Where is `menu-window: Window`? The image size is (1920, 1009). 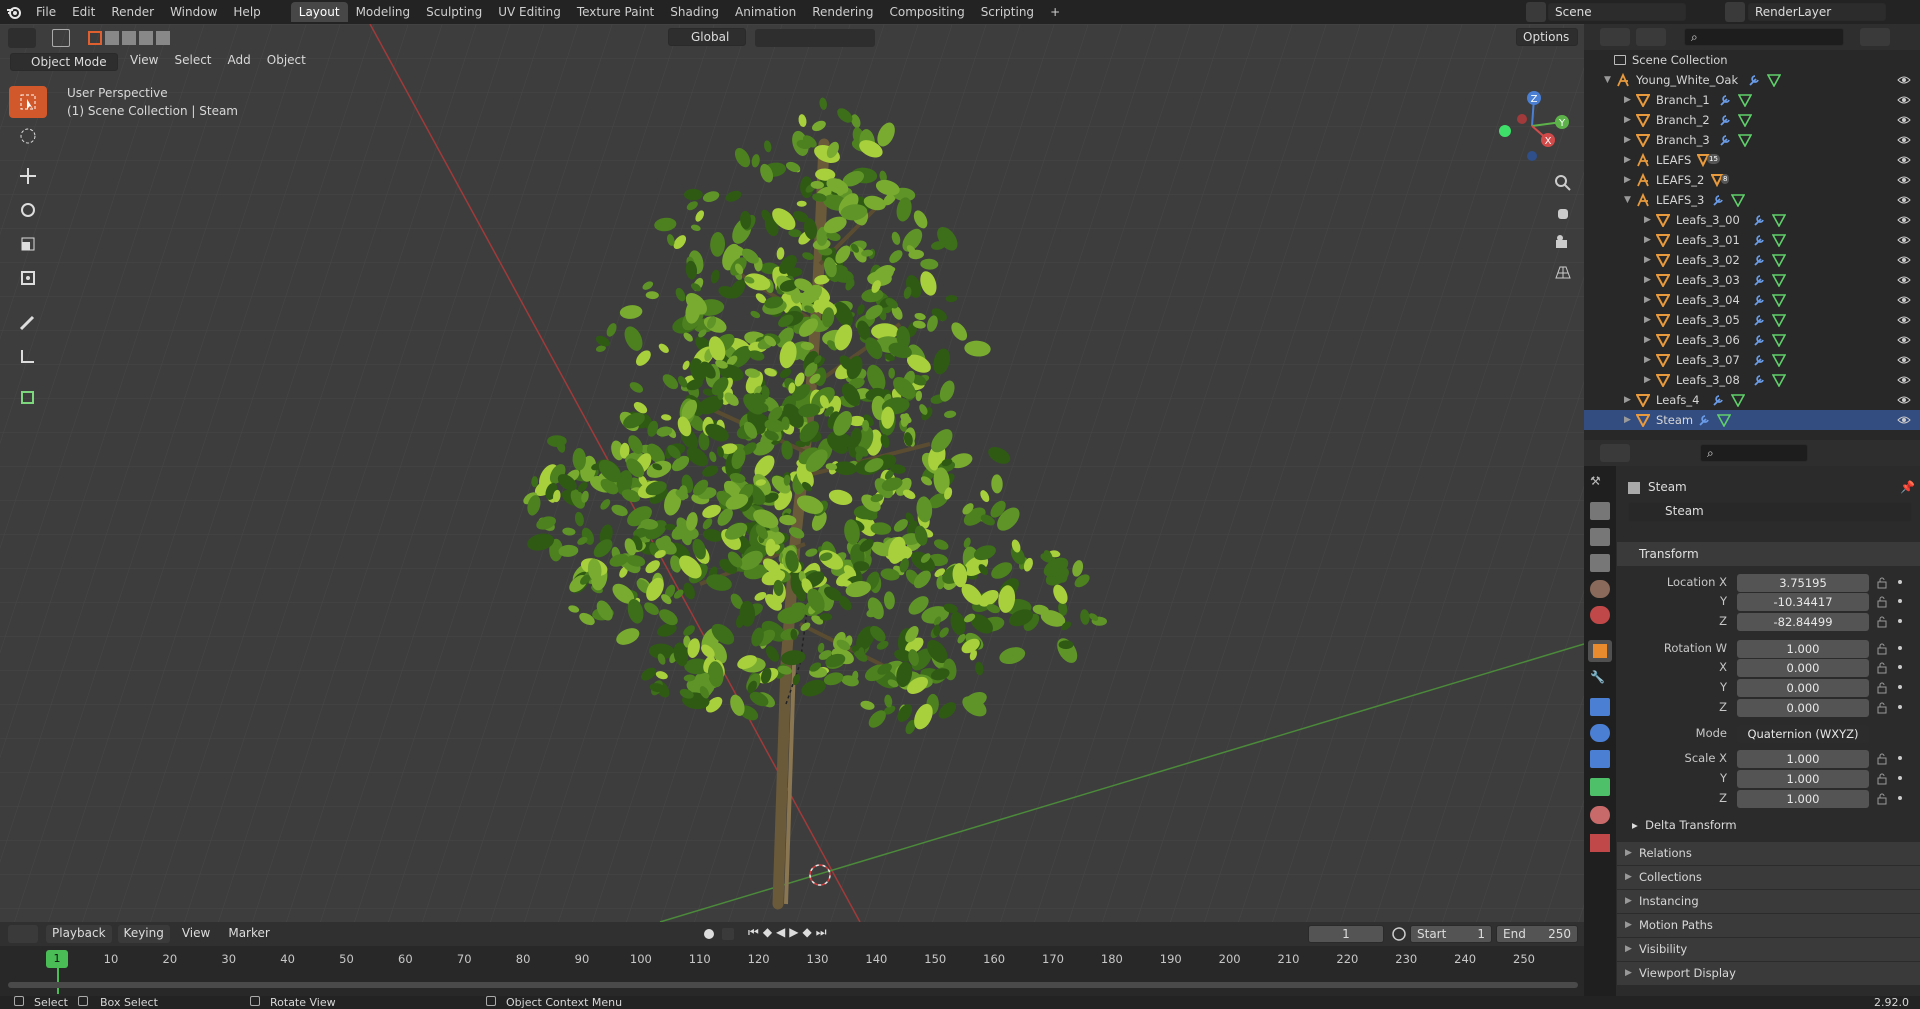
menu-window: Window is located at coordinates (193, 12).